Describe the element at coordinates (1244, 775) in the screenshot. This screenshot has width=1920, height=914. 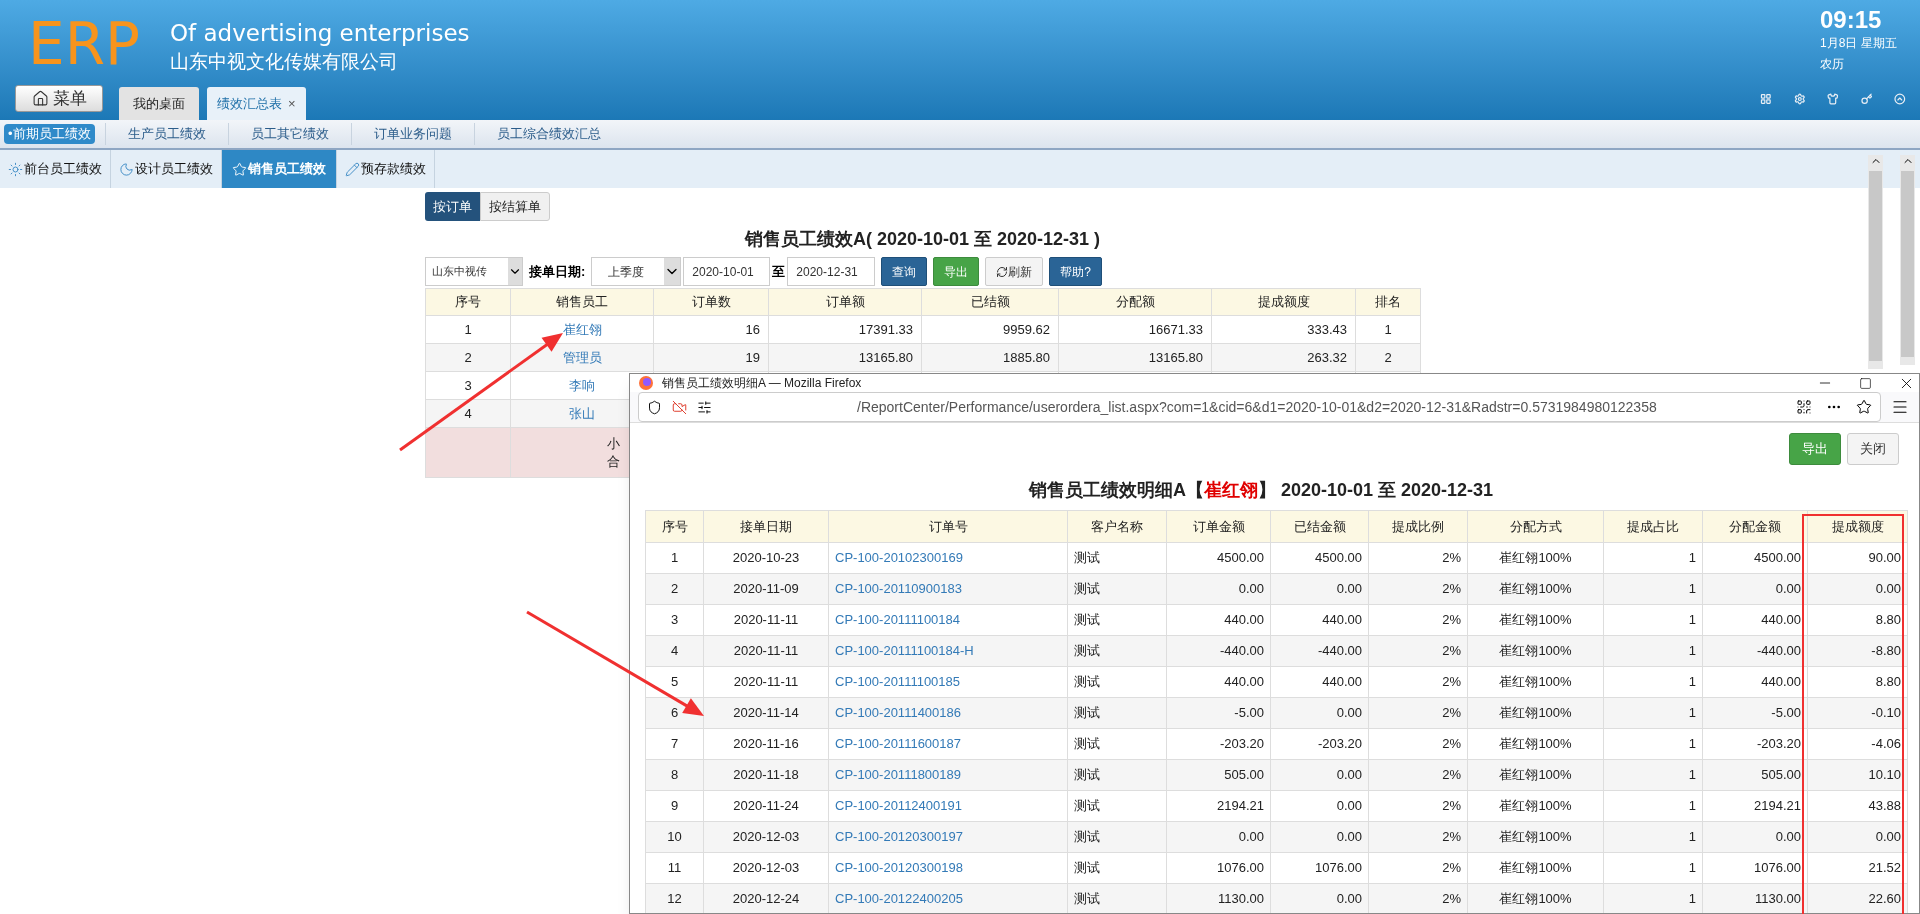
I see `table-cell: 505.00` at that location.